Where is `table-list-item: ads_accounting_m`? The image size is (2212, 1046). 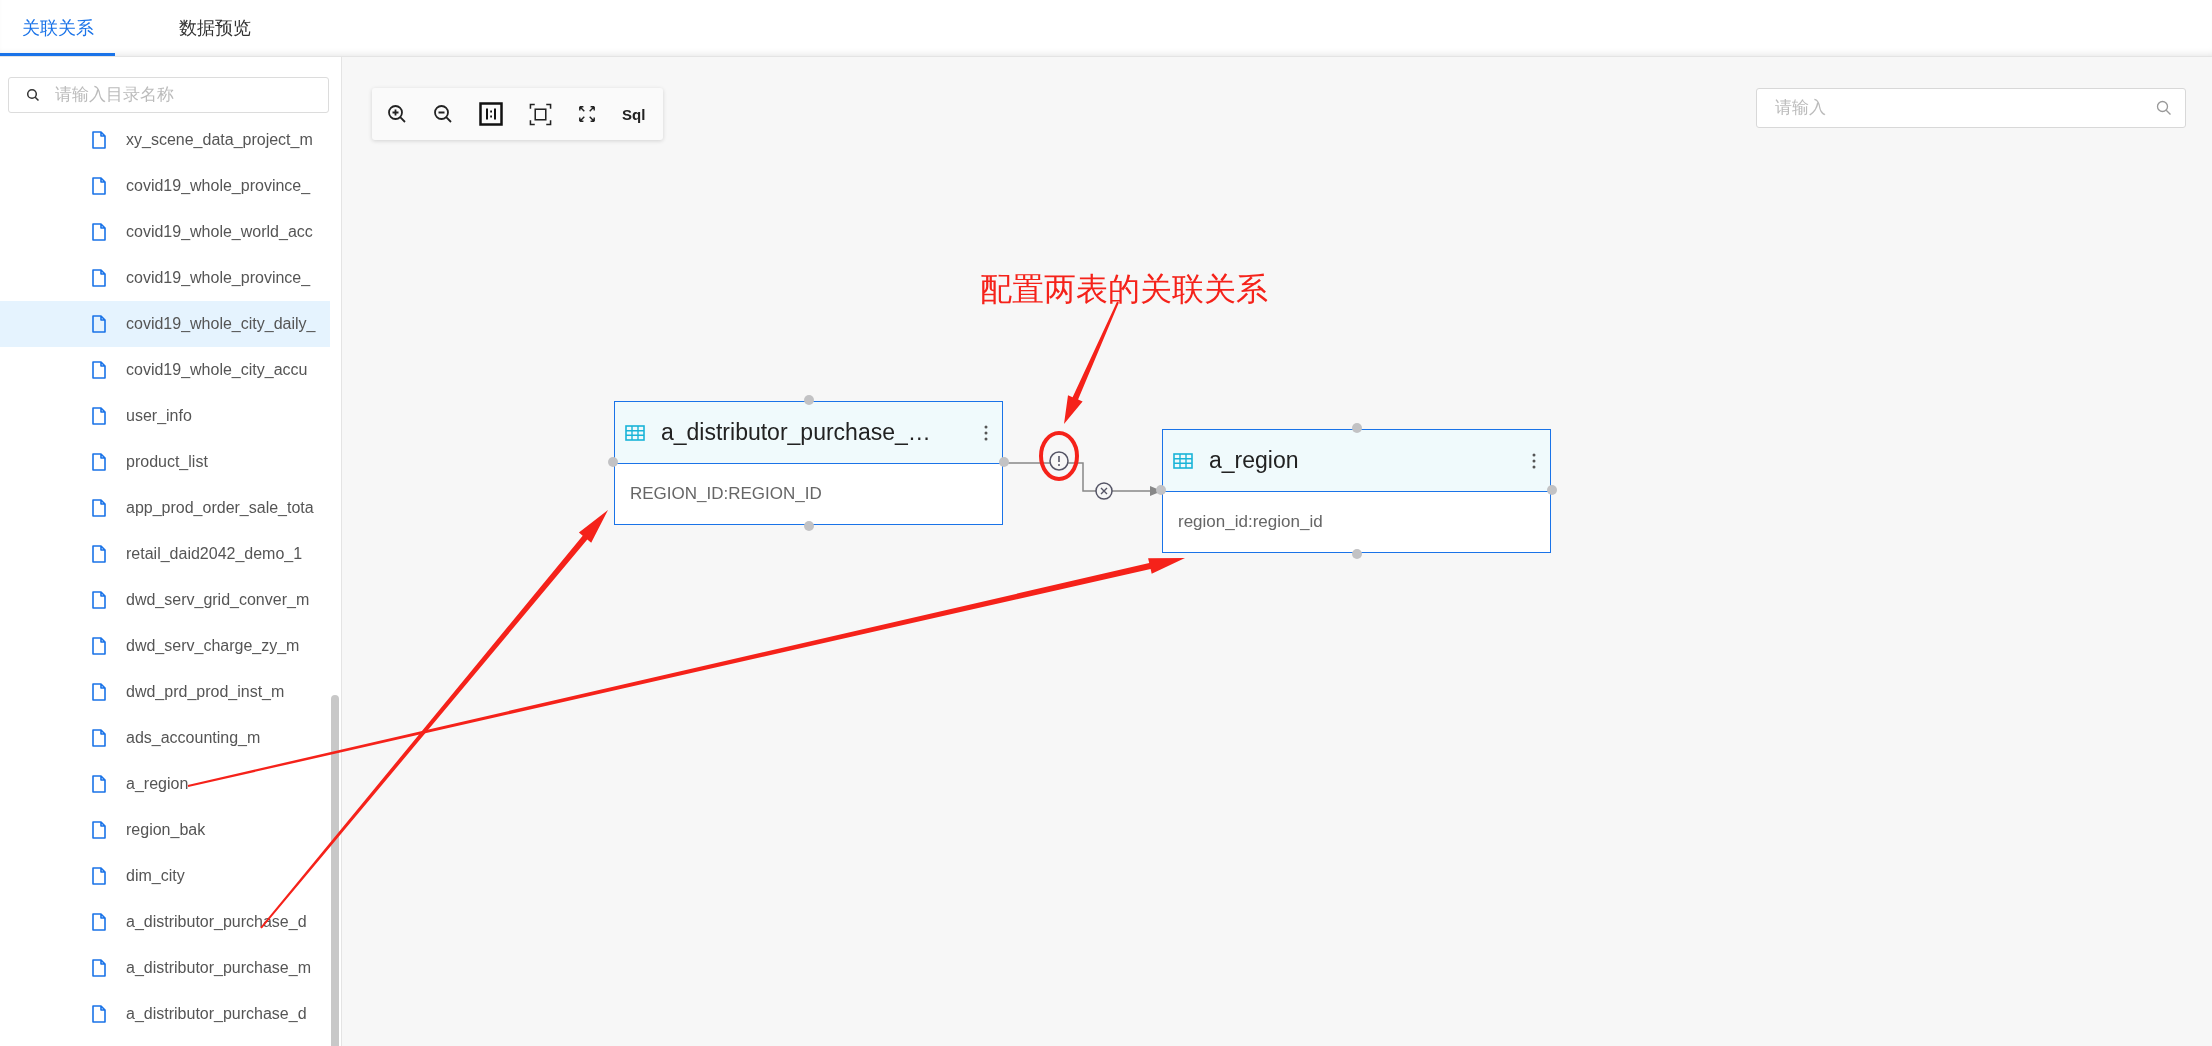 table-list-item: ads_accounting_m is located at coordinates (165, 738).